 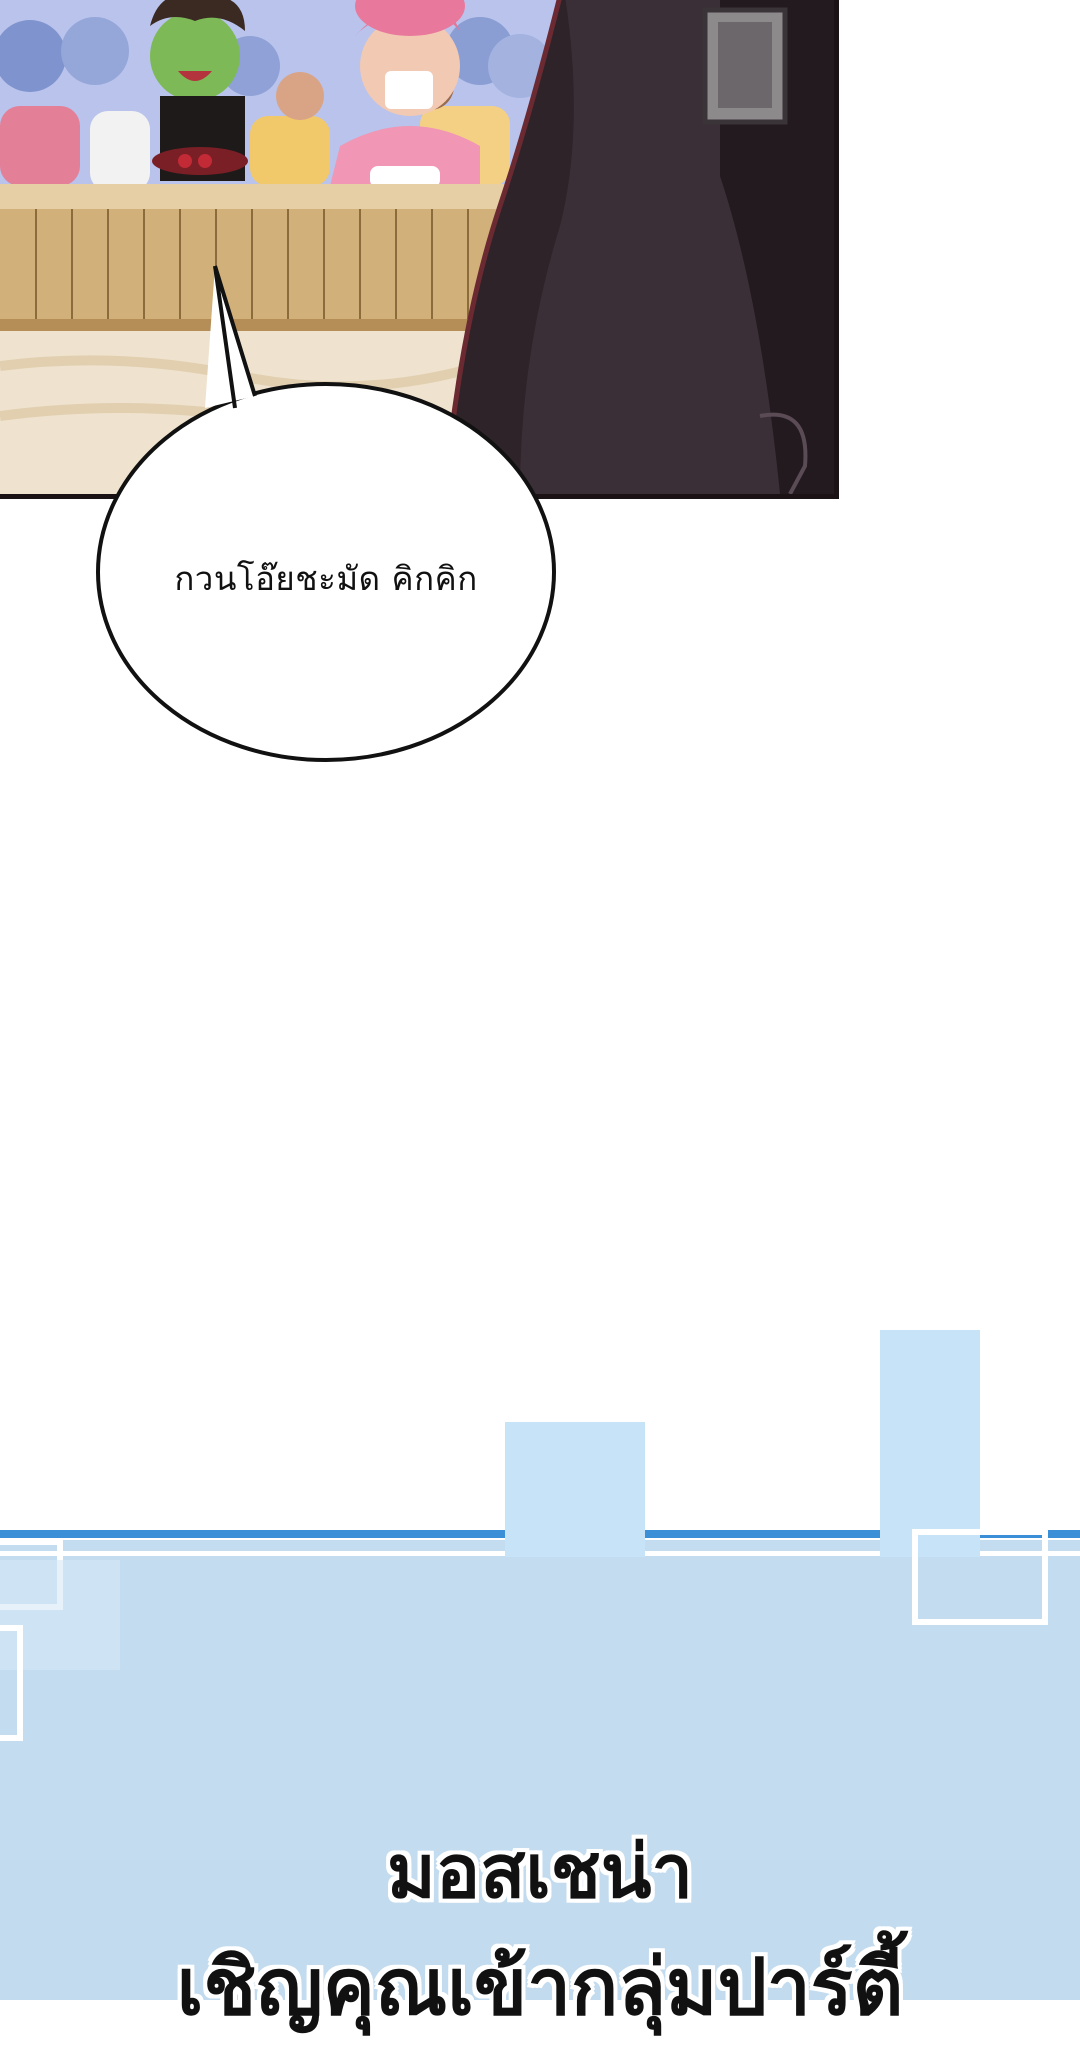 What do you see at coordinates (540, 1872) in the screenshot?
I see `banner-title: มอสเชน่า` at bounding box center [540, 1872].